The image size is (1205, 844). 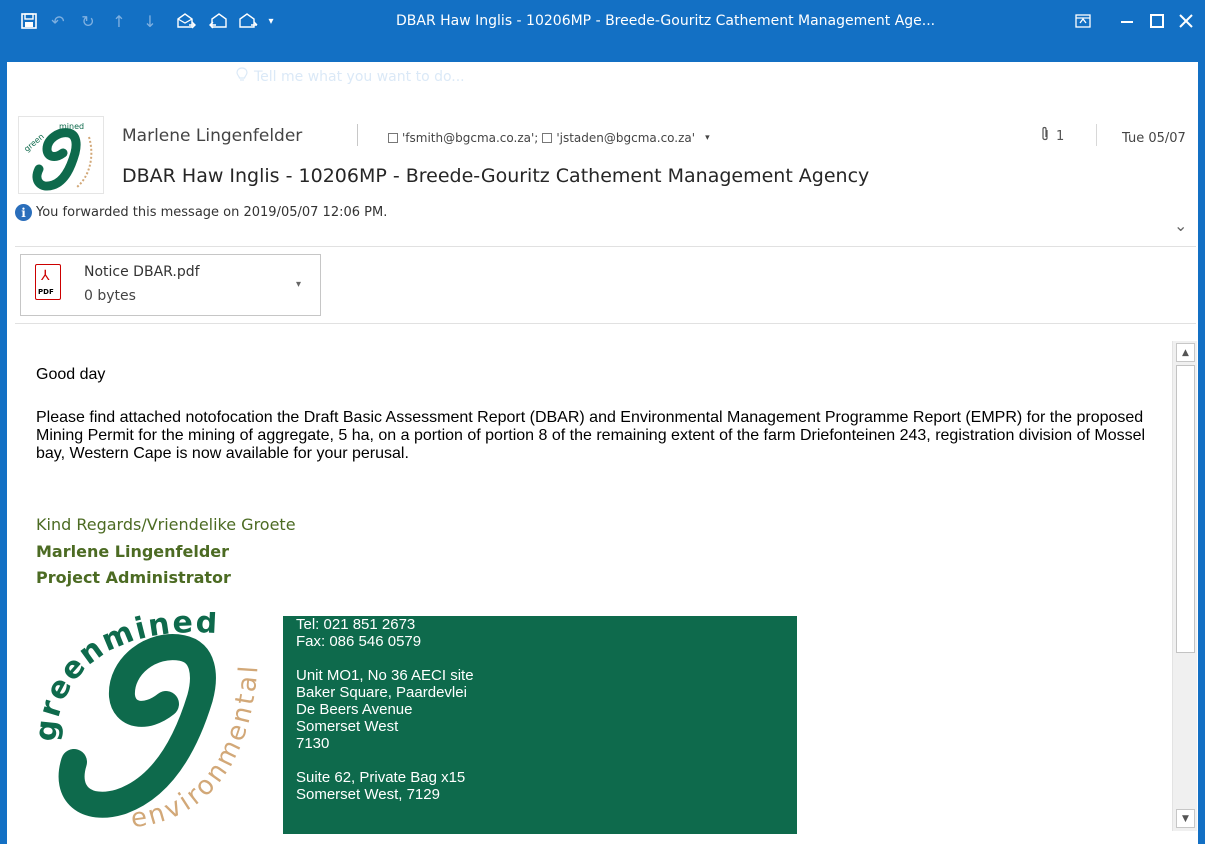 I want to click on contact-postal-line: Suite 62, Private Bag x15, so click(x=381, y=777).